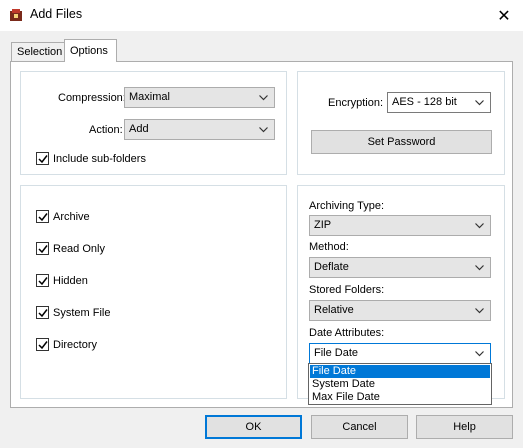  I want to click on encryption-group: Encryption: AES - 128 bit Set Password, so click(401, 123).